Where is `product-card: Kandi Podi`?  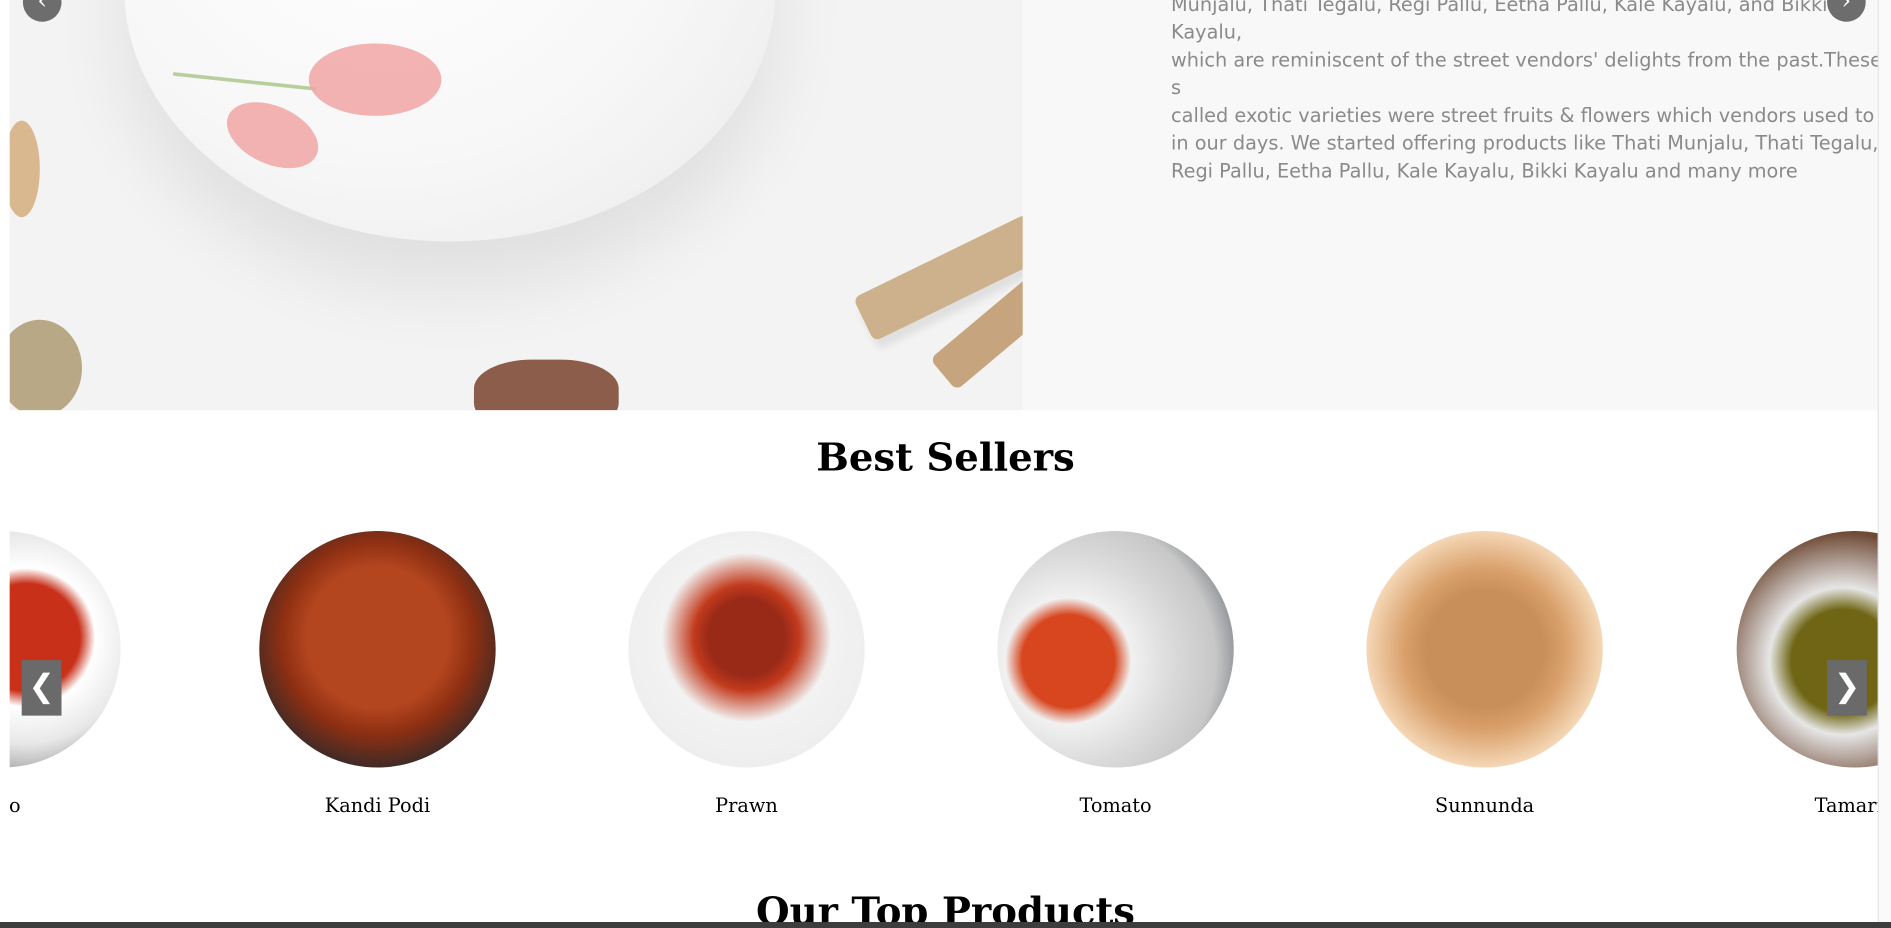
product-card: Kandi Podi is located at coordinates (377, 673).